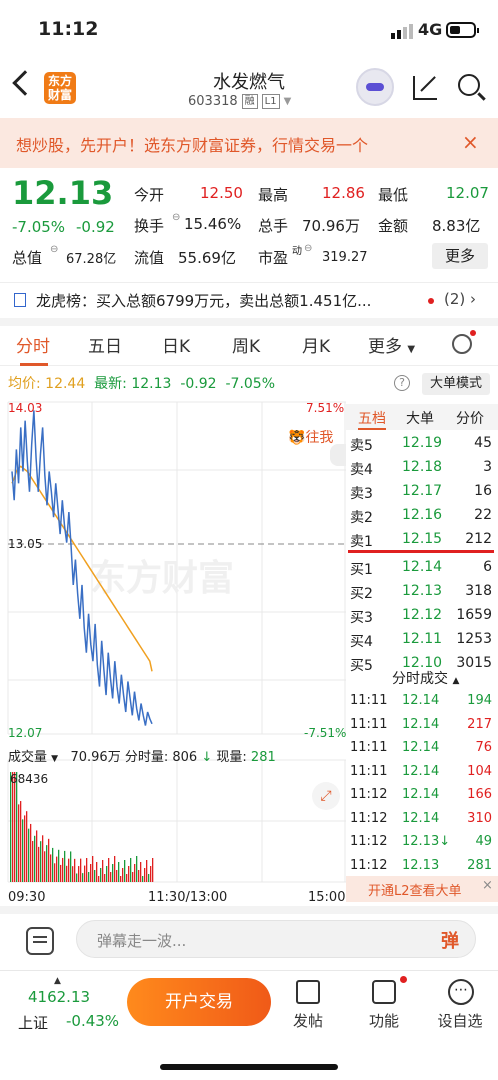 This screenshot has height=1080, width=498. What do you see at coordinates (338, 455) in the screenshot?
I see `collapse-handle` at bounding box center [338, 455].